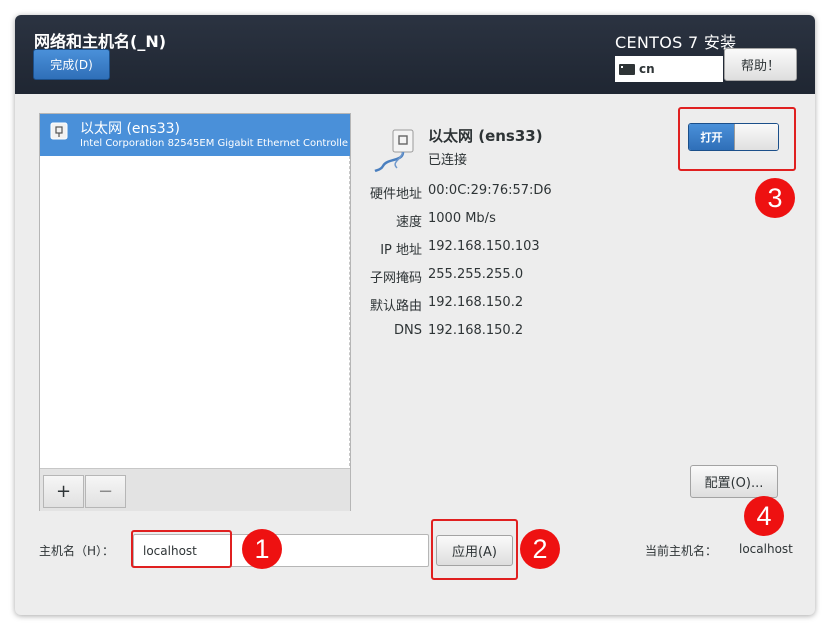  Describe the element at coordinates (408, 330) in the screenshot. I see `dns-label: DNS` at that location.